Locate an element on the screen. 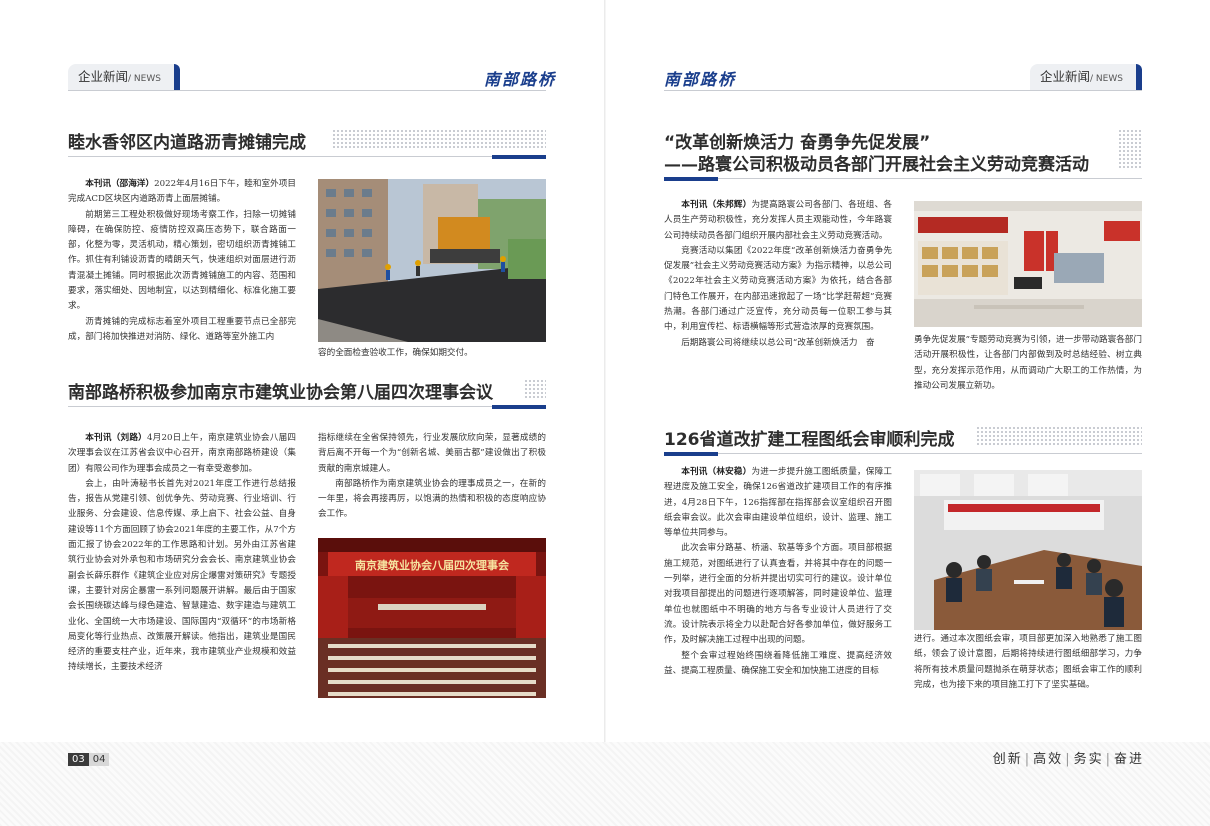 The image size is (1210, 826). section-tab-left: 企业新闻/ NEWS is located at coordinates (124, 77).